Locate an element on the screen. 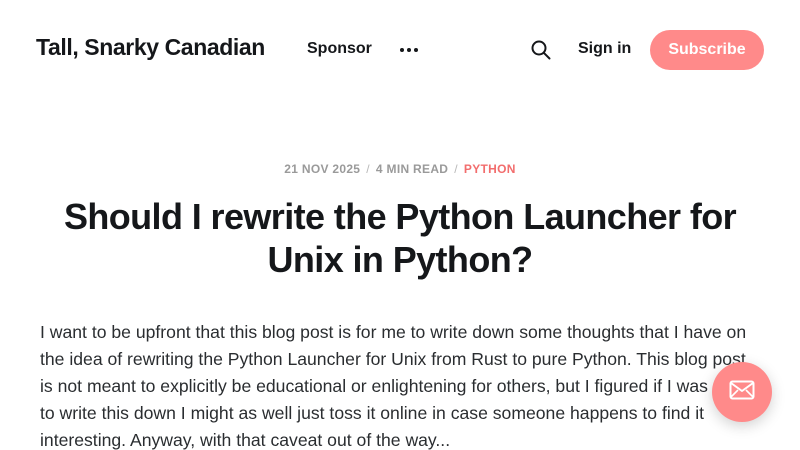 The width and height of the screenshot is (800, 450). search-icon is located at coordinates (541, 50).